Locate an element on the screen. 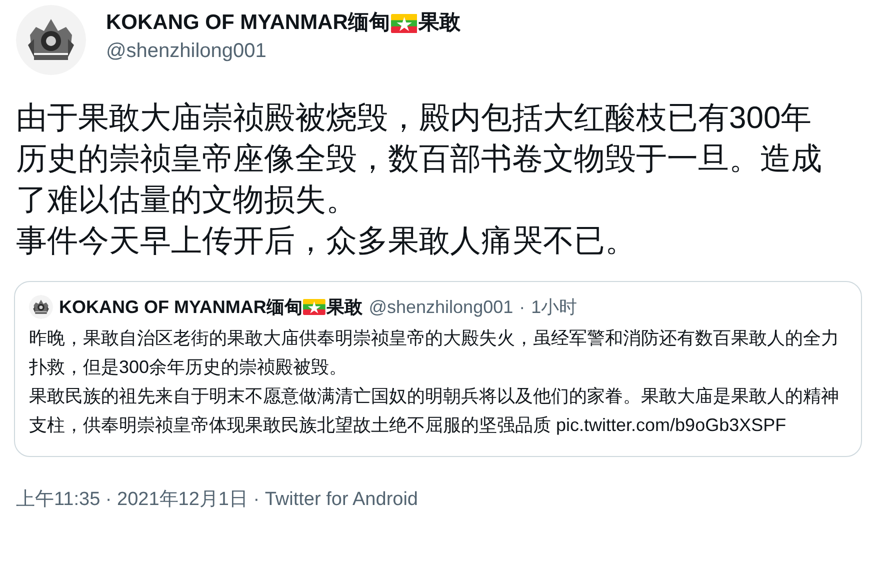 This screenshot has width=877, height=576. media-link: pic.twitter.com/b9oGb3XSPF is located at coordinates (671, 425).